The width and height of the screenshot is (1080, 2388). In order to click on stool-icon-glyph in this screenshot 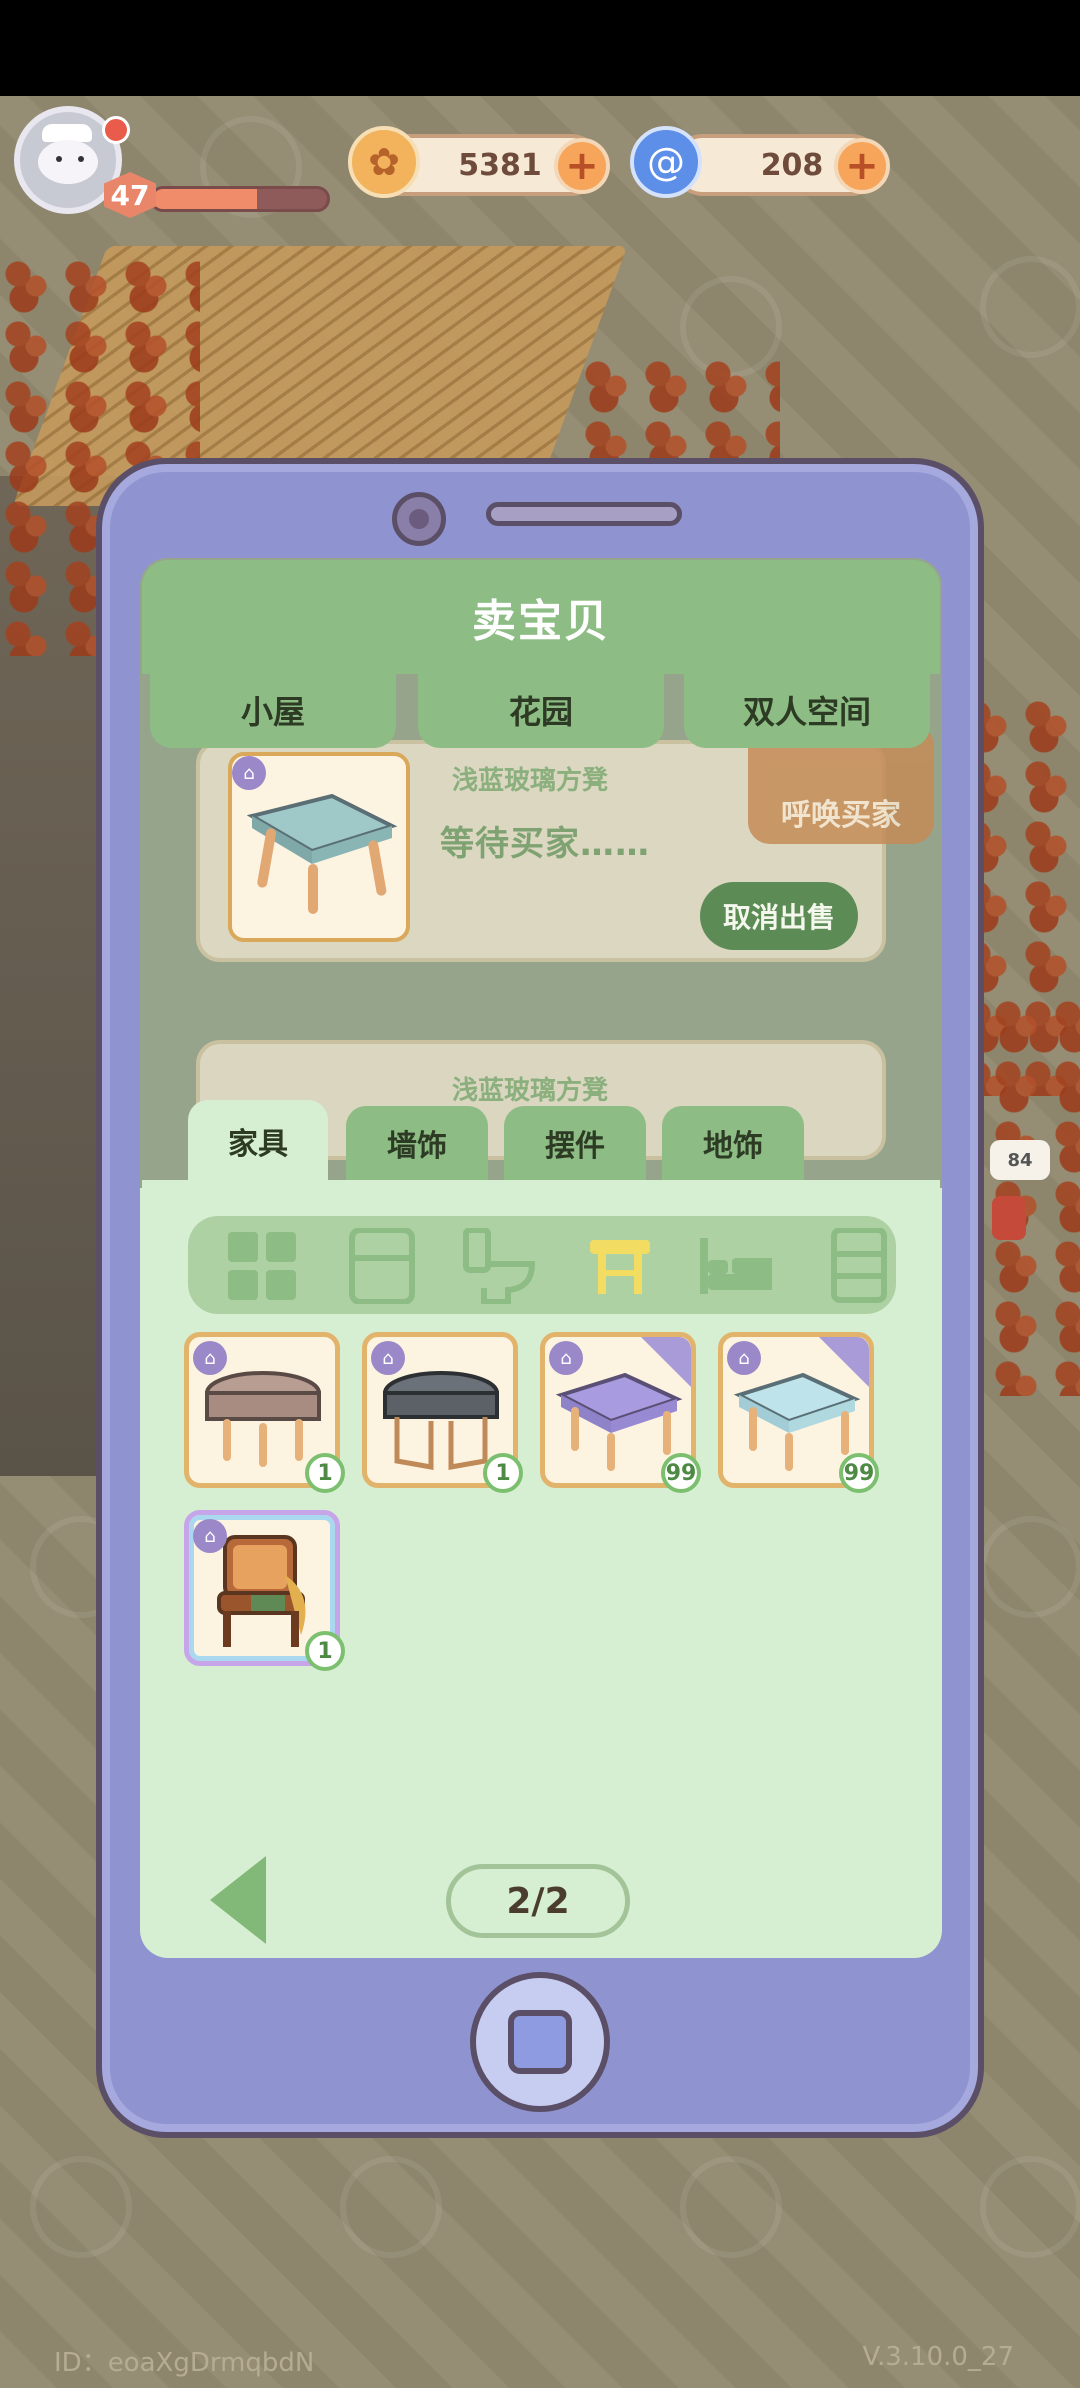, I will do `click(620, 1267)`.